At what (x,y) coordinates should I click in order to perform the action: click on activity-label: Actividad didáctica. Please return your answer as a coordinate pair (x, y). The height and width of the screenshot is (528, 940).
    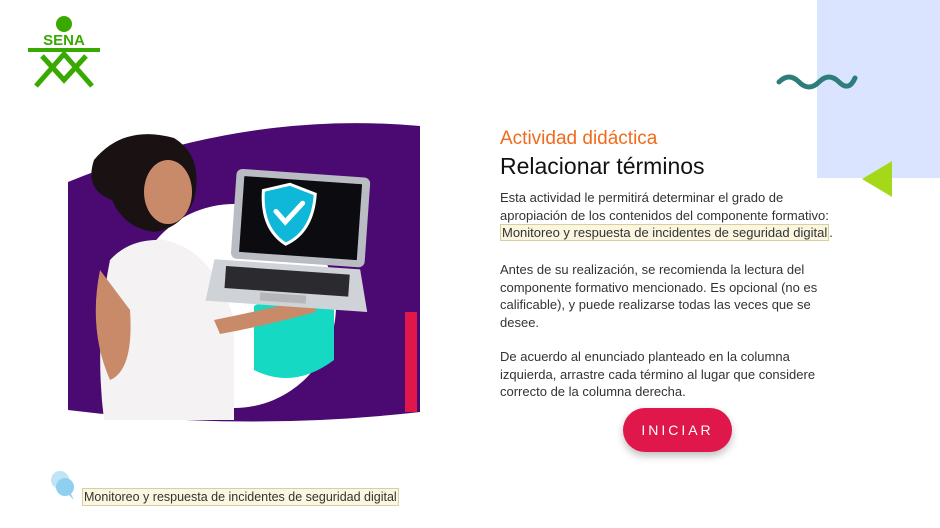
    Looking at the image, I should click on (579, 138).